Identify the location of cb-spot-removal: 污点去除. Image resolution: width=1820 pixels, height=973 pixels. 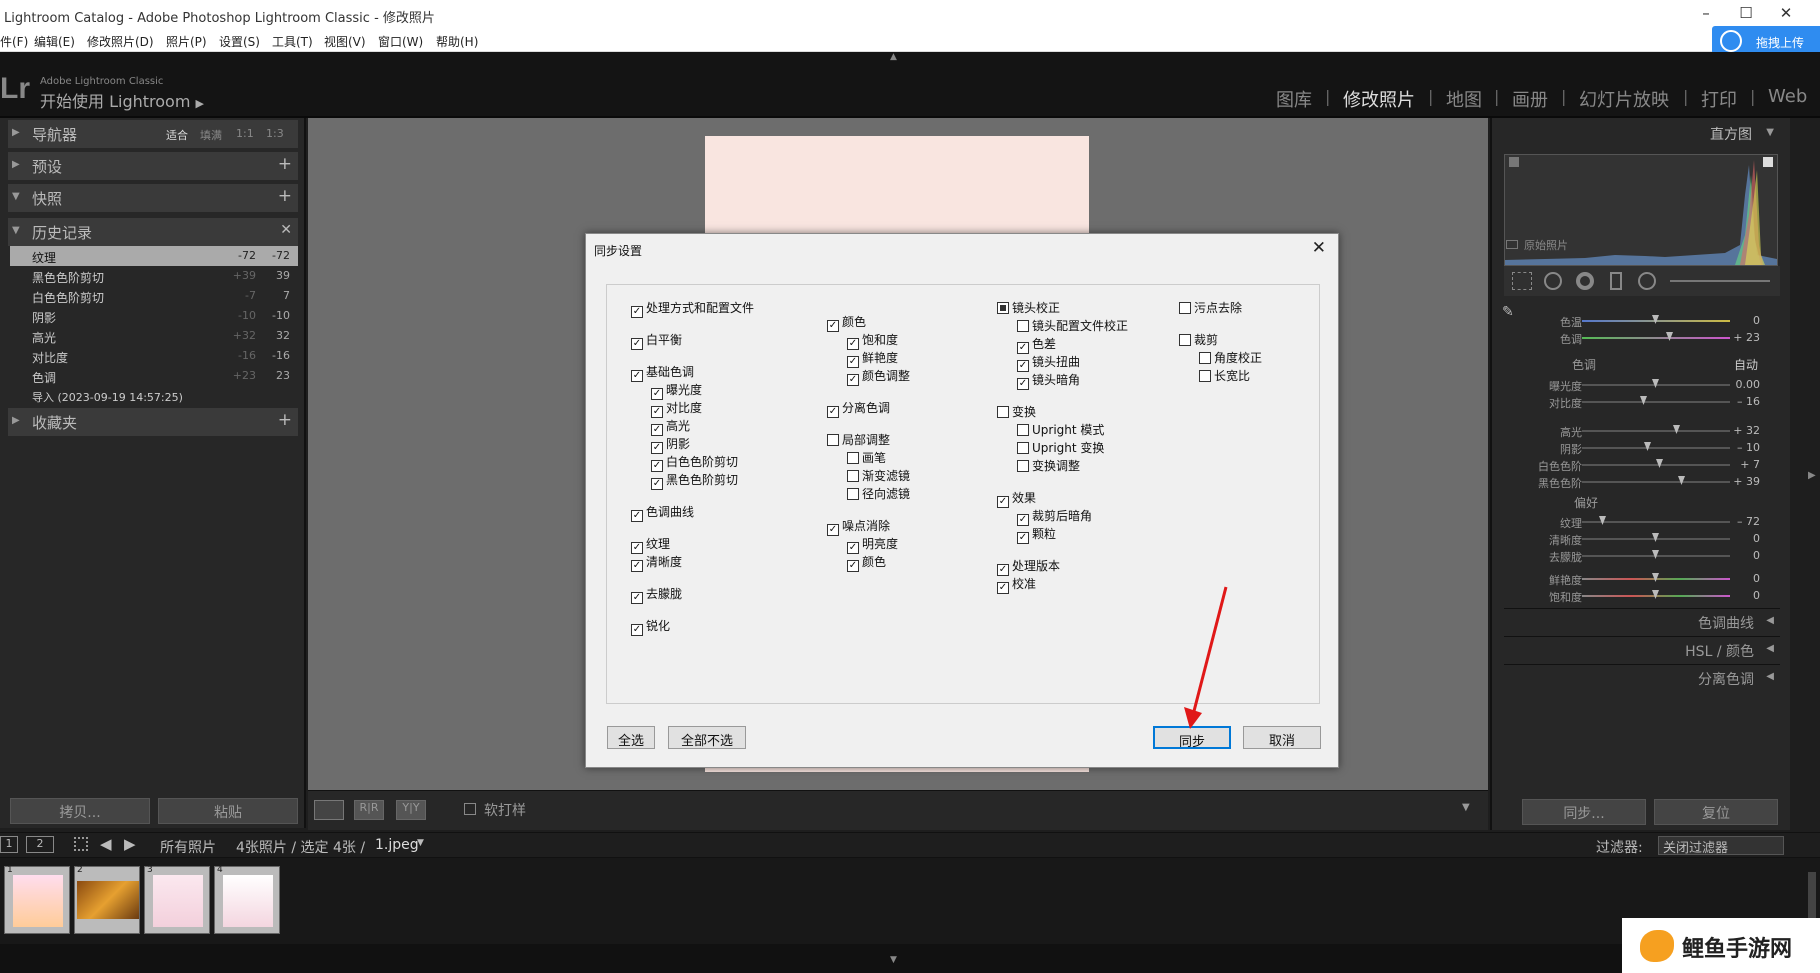
(1210, 307).